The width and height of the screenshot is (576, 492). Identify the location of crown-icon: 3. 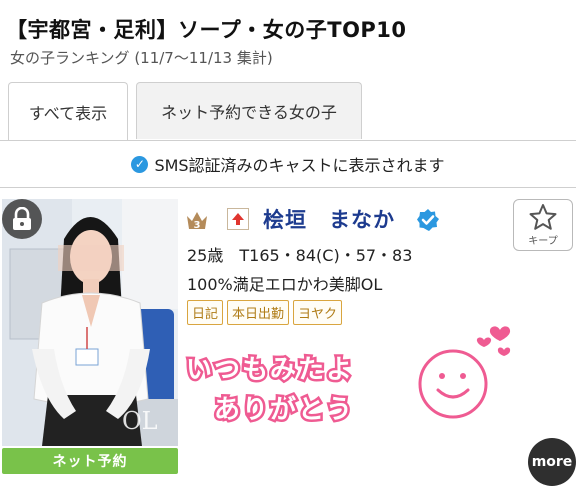
(197, 219).